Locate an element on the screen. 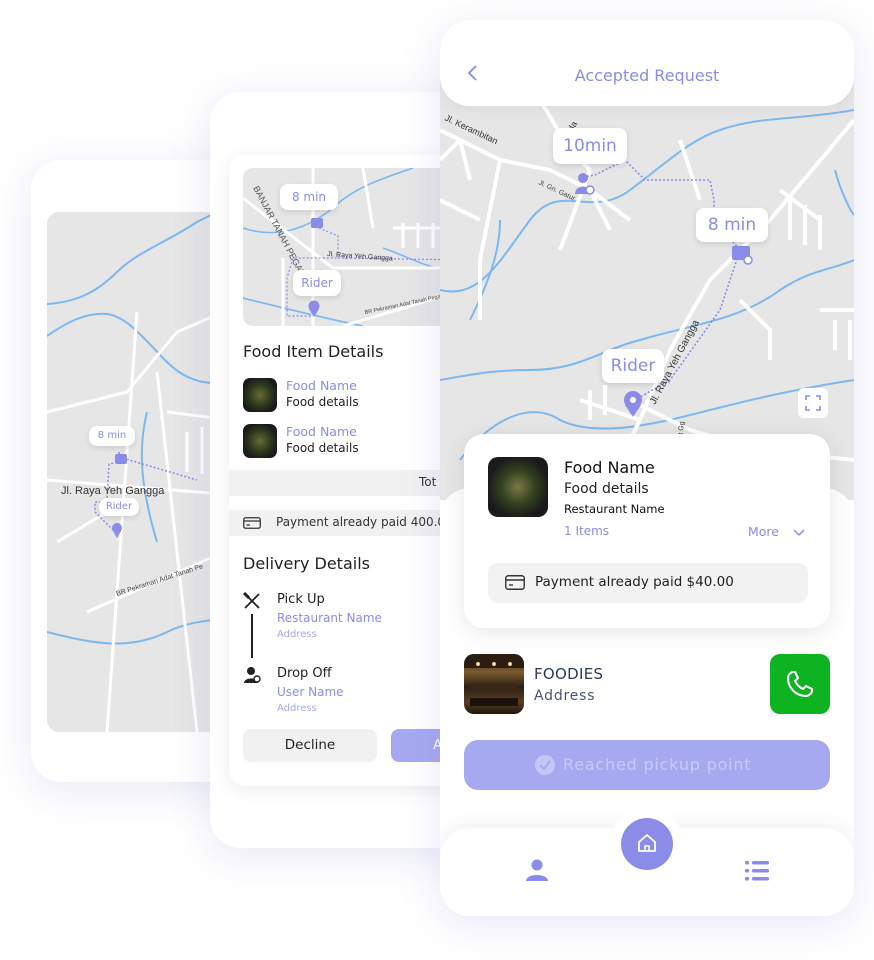 The width and height of the screenshot is (874, 960). more-button: More is located at coordinates (776, 531).